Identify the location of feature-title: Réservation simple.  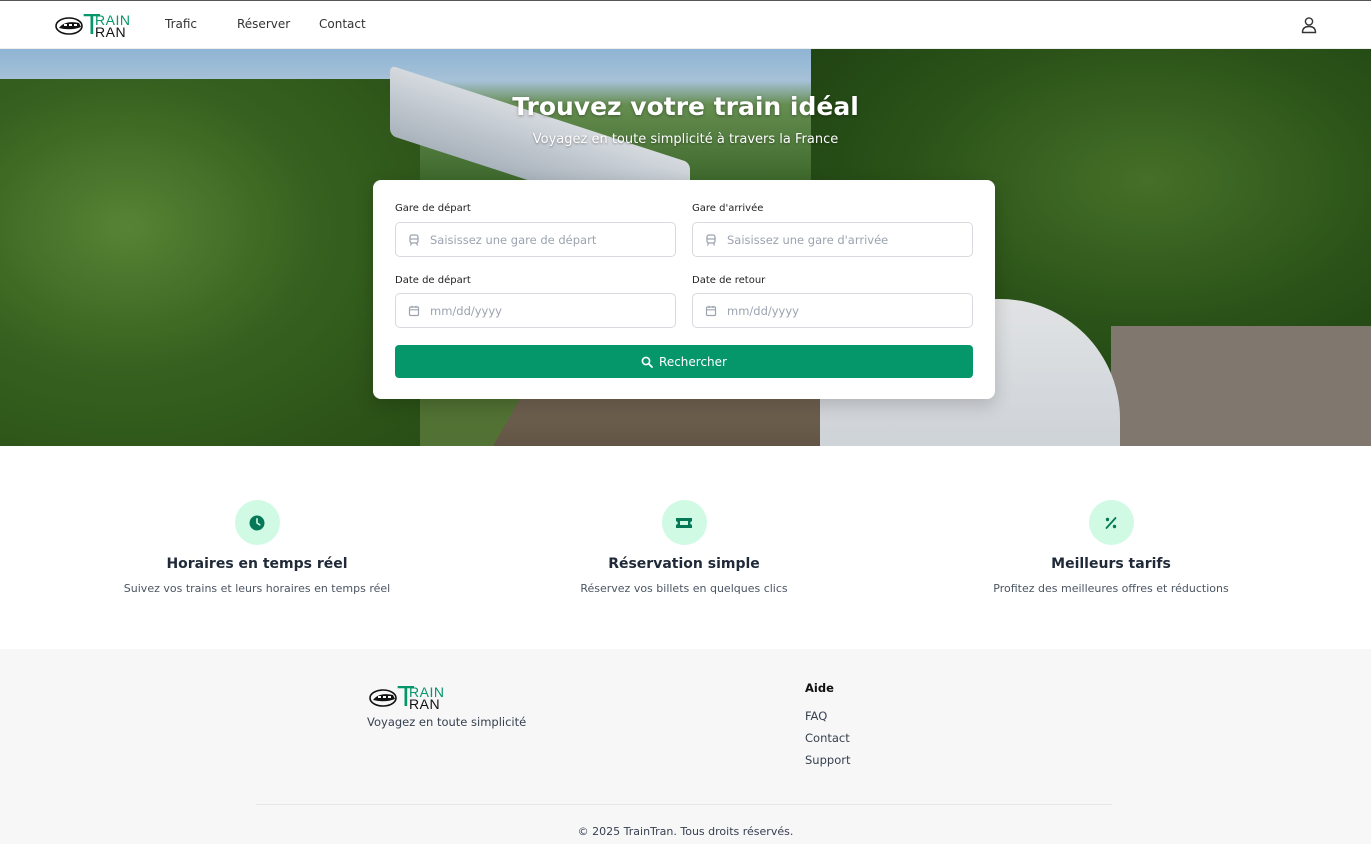
(684, 564).